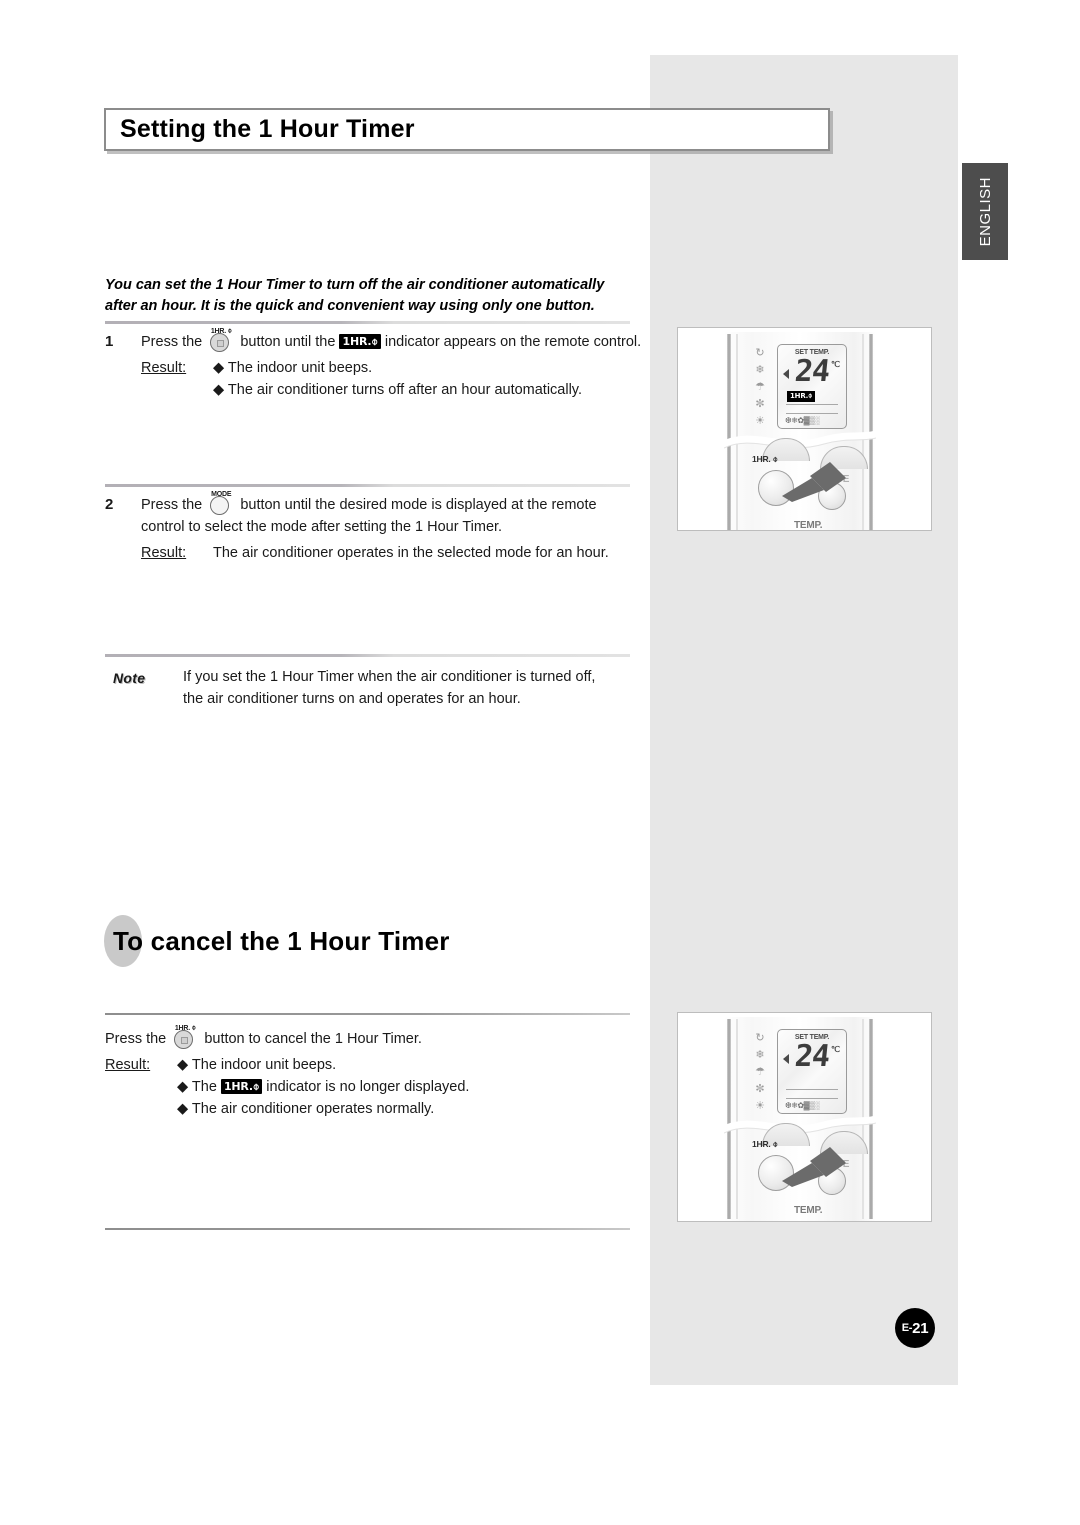 This screenshot has height=1525, width=1080. Describe the element at coordinates (288, 342) in the screenshot. I see `step-1-text-after: button until the` at that location.